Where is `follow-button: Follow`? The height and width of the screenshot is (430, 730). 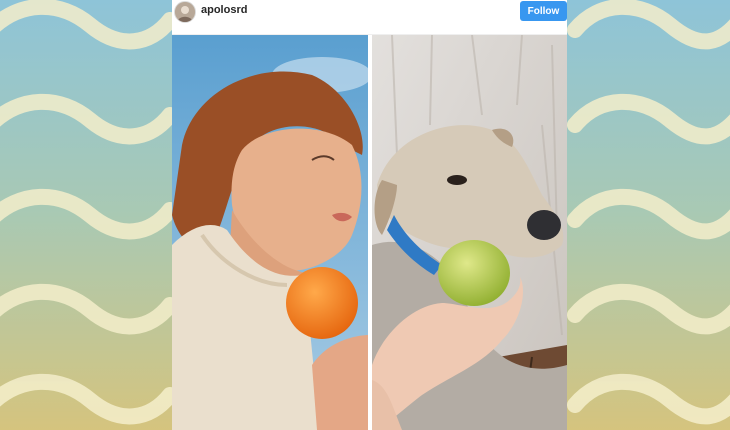 follow-button: Follow is located at coordinates (543, 11).